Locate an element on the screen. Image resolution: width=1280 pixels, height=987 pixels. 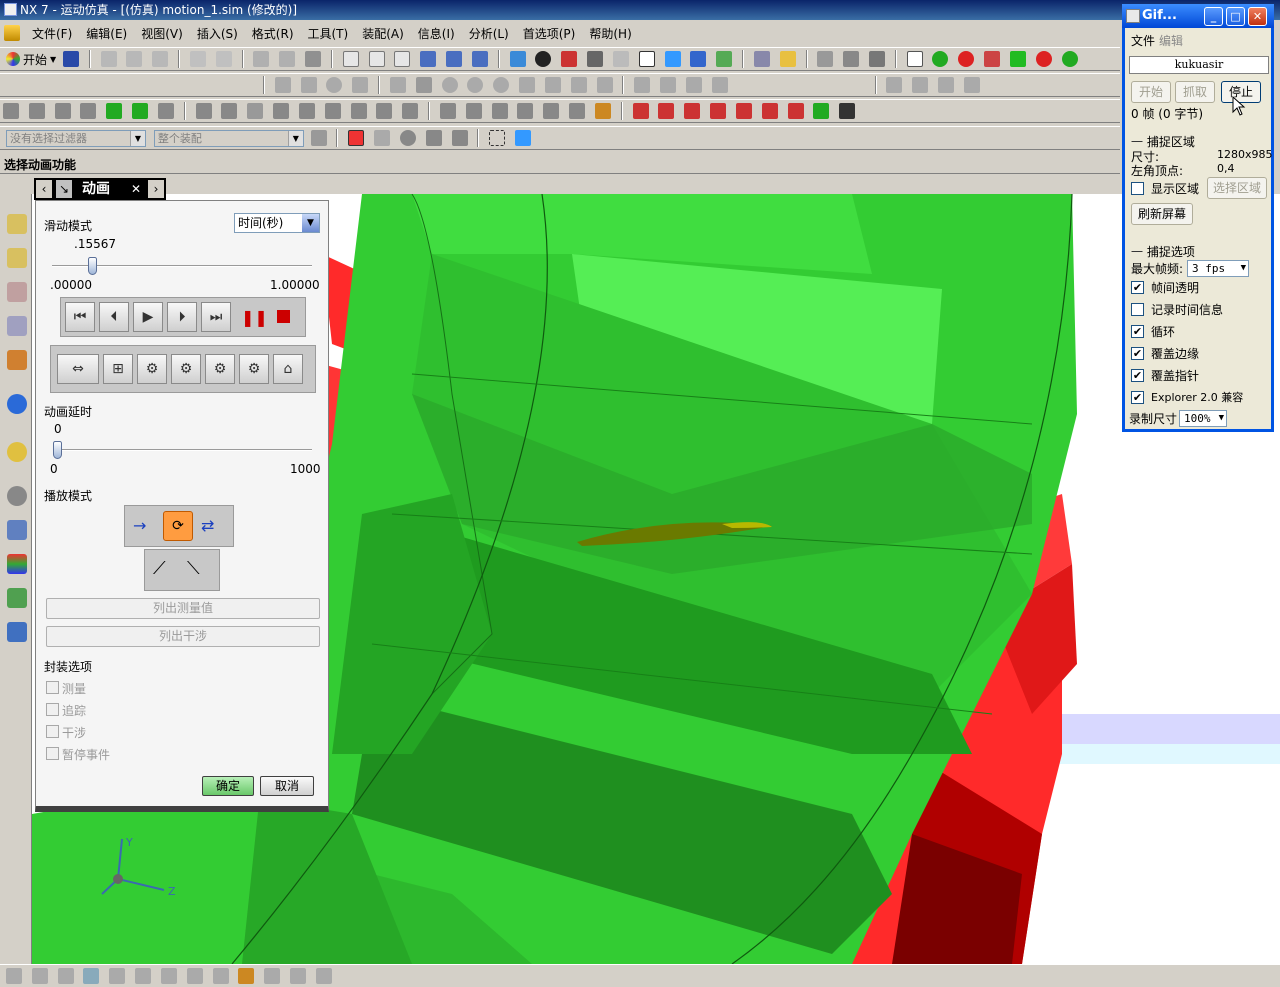
slide-mode-select: 时间(秒) ▼ is located at coordinates (277, 223).